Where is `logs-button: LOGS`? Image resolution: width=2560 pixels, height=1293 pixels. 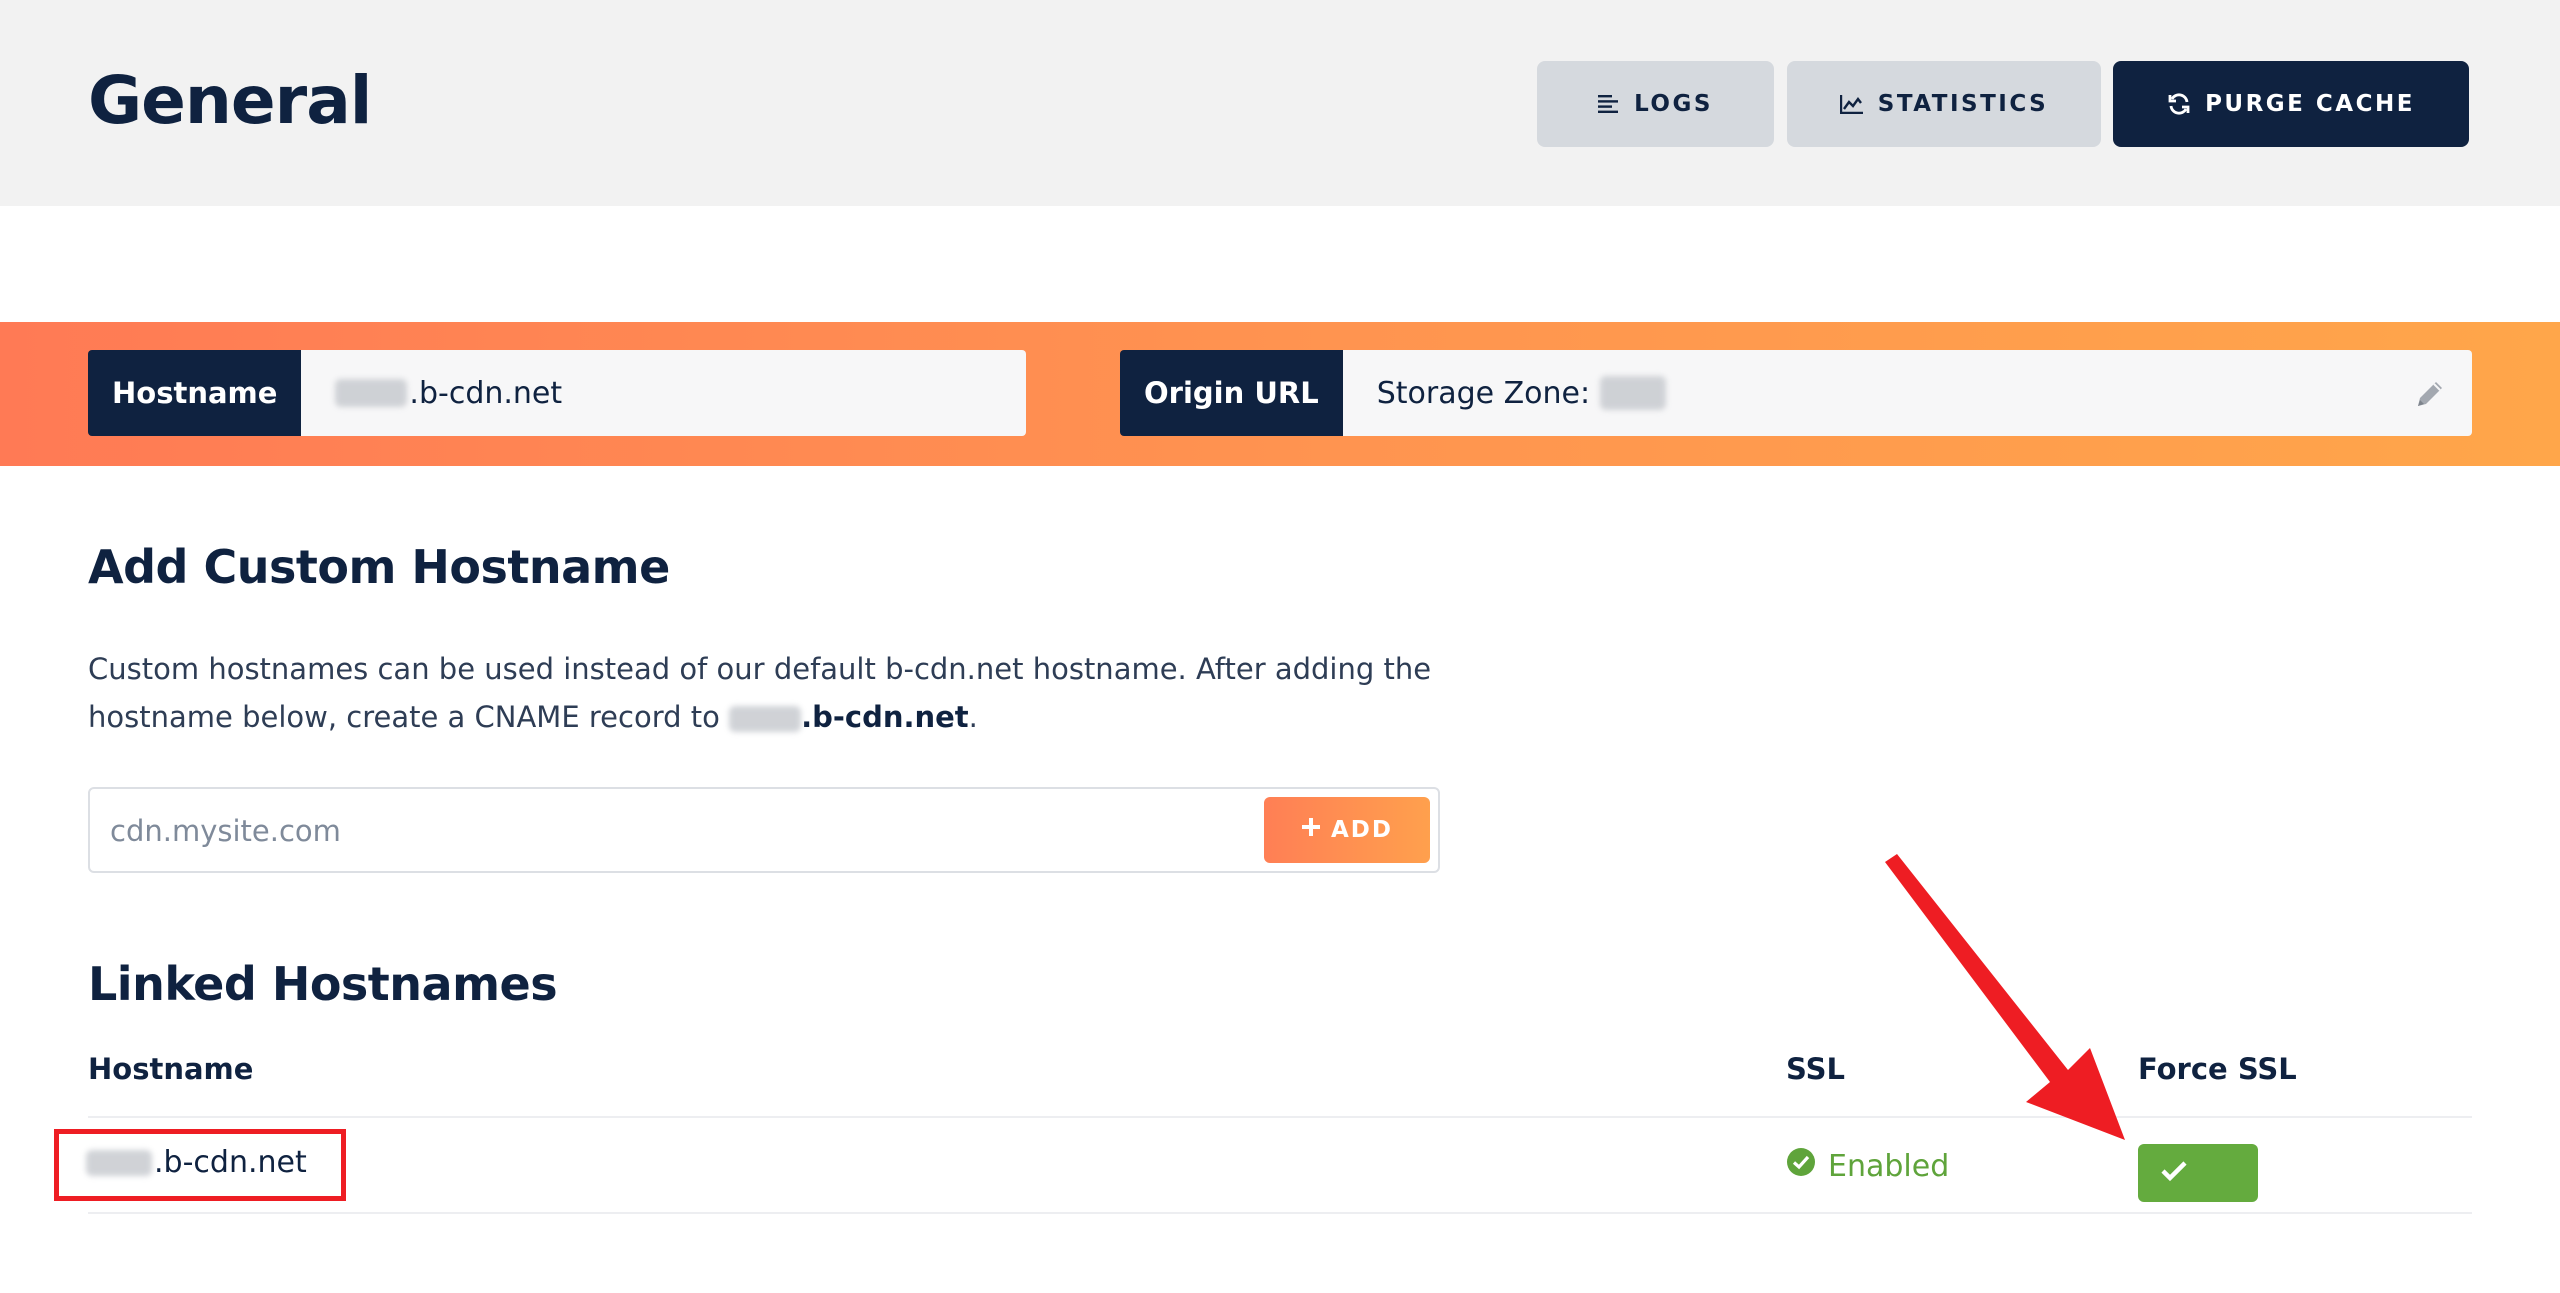
logs-button: LOGS is located at coordinates (1655, 104).